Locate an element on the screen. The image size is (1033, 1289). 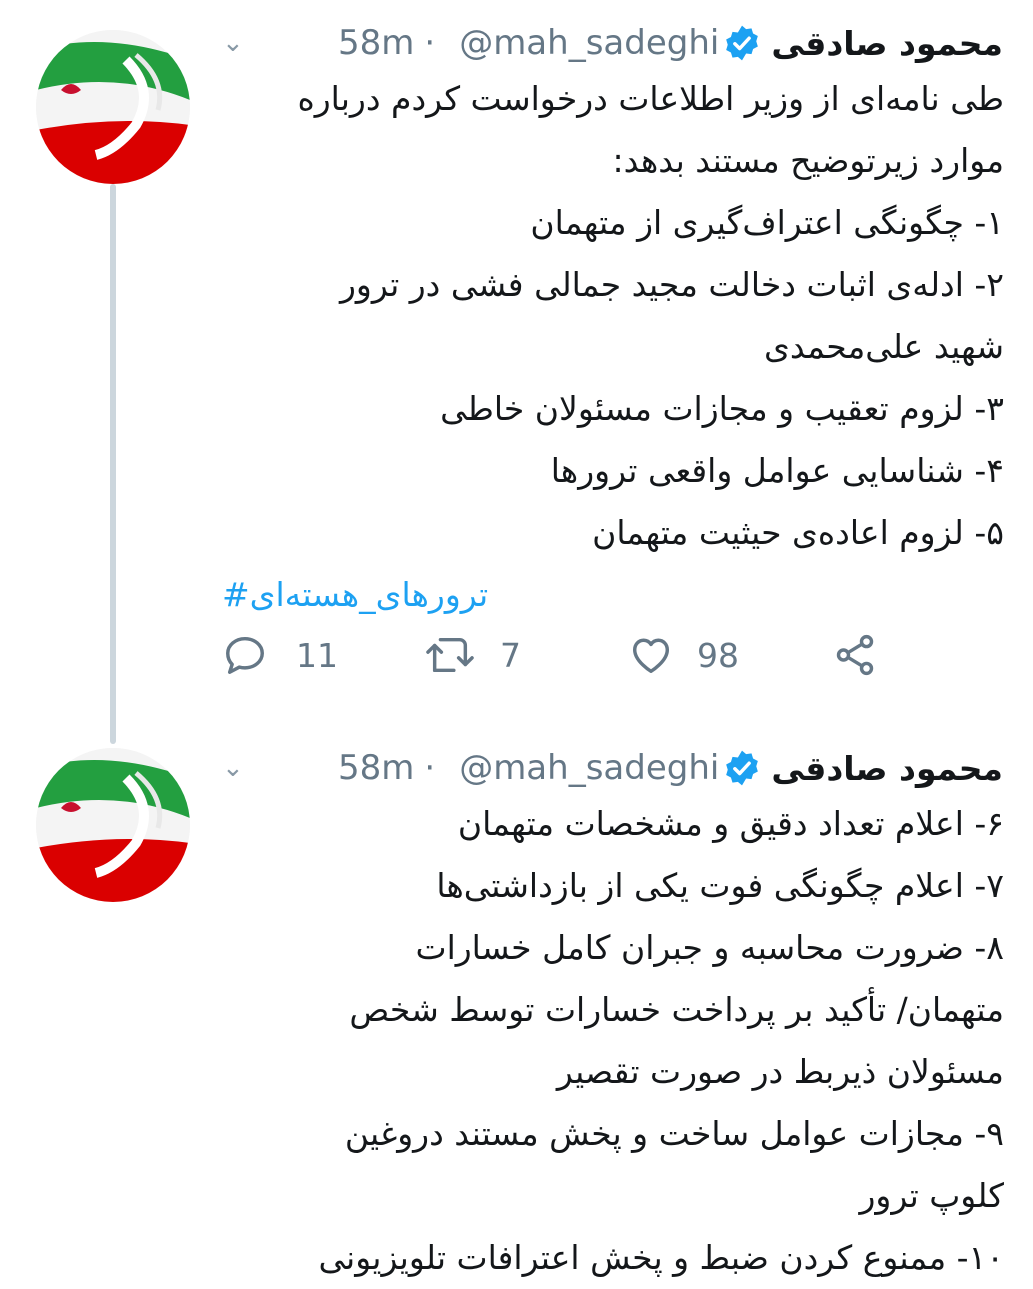
tweet-actions: 11 7 98 is located at coordinates (572, 655).